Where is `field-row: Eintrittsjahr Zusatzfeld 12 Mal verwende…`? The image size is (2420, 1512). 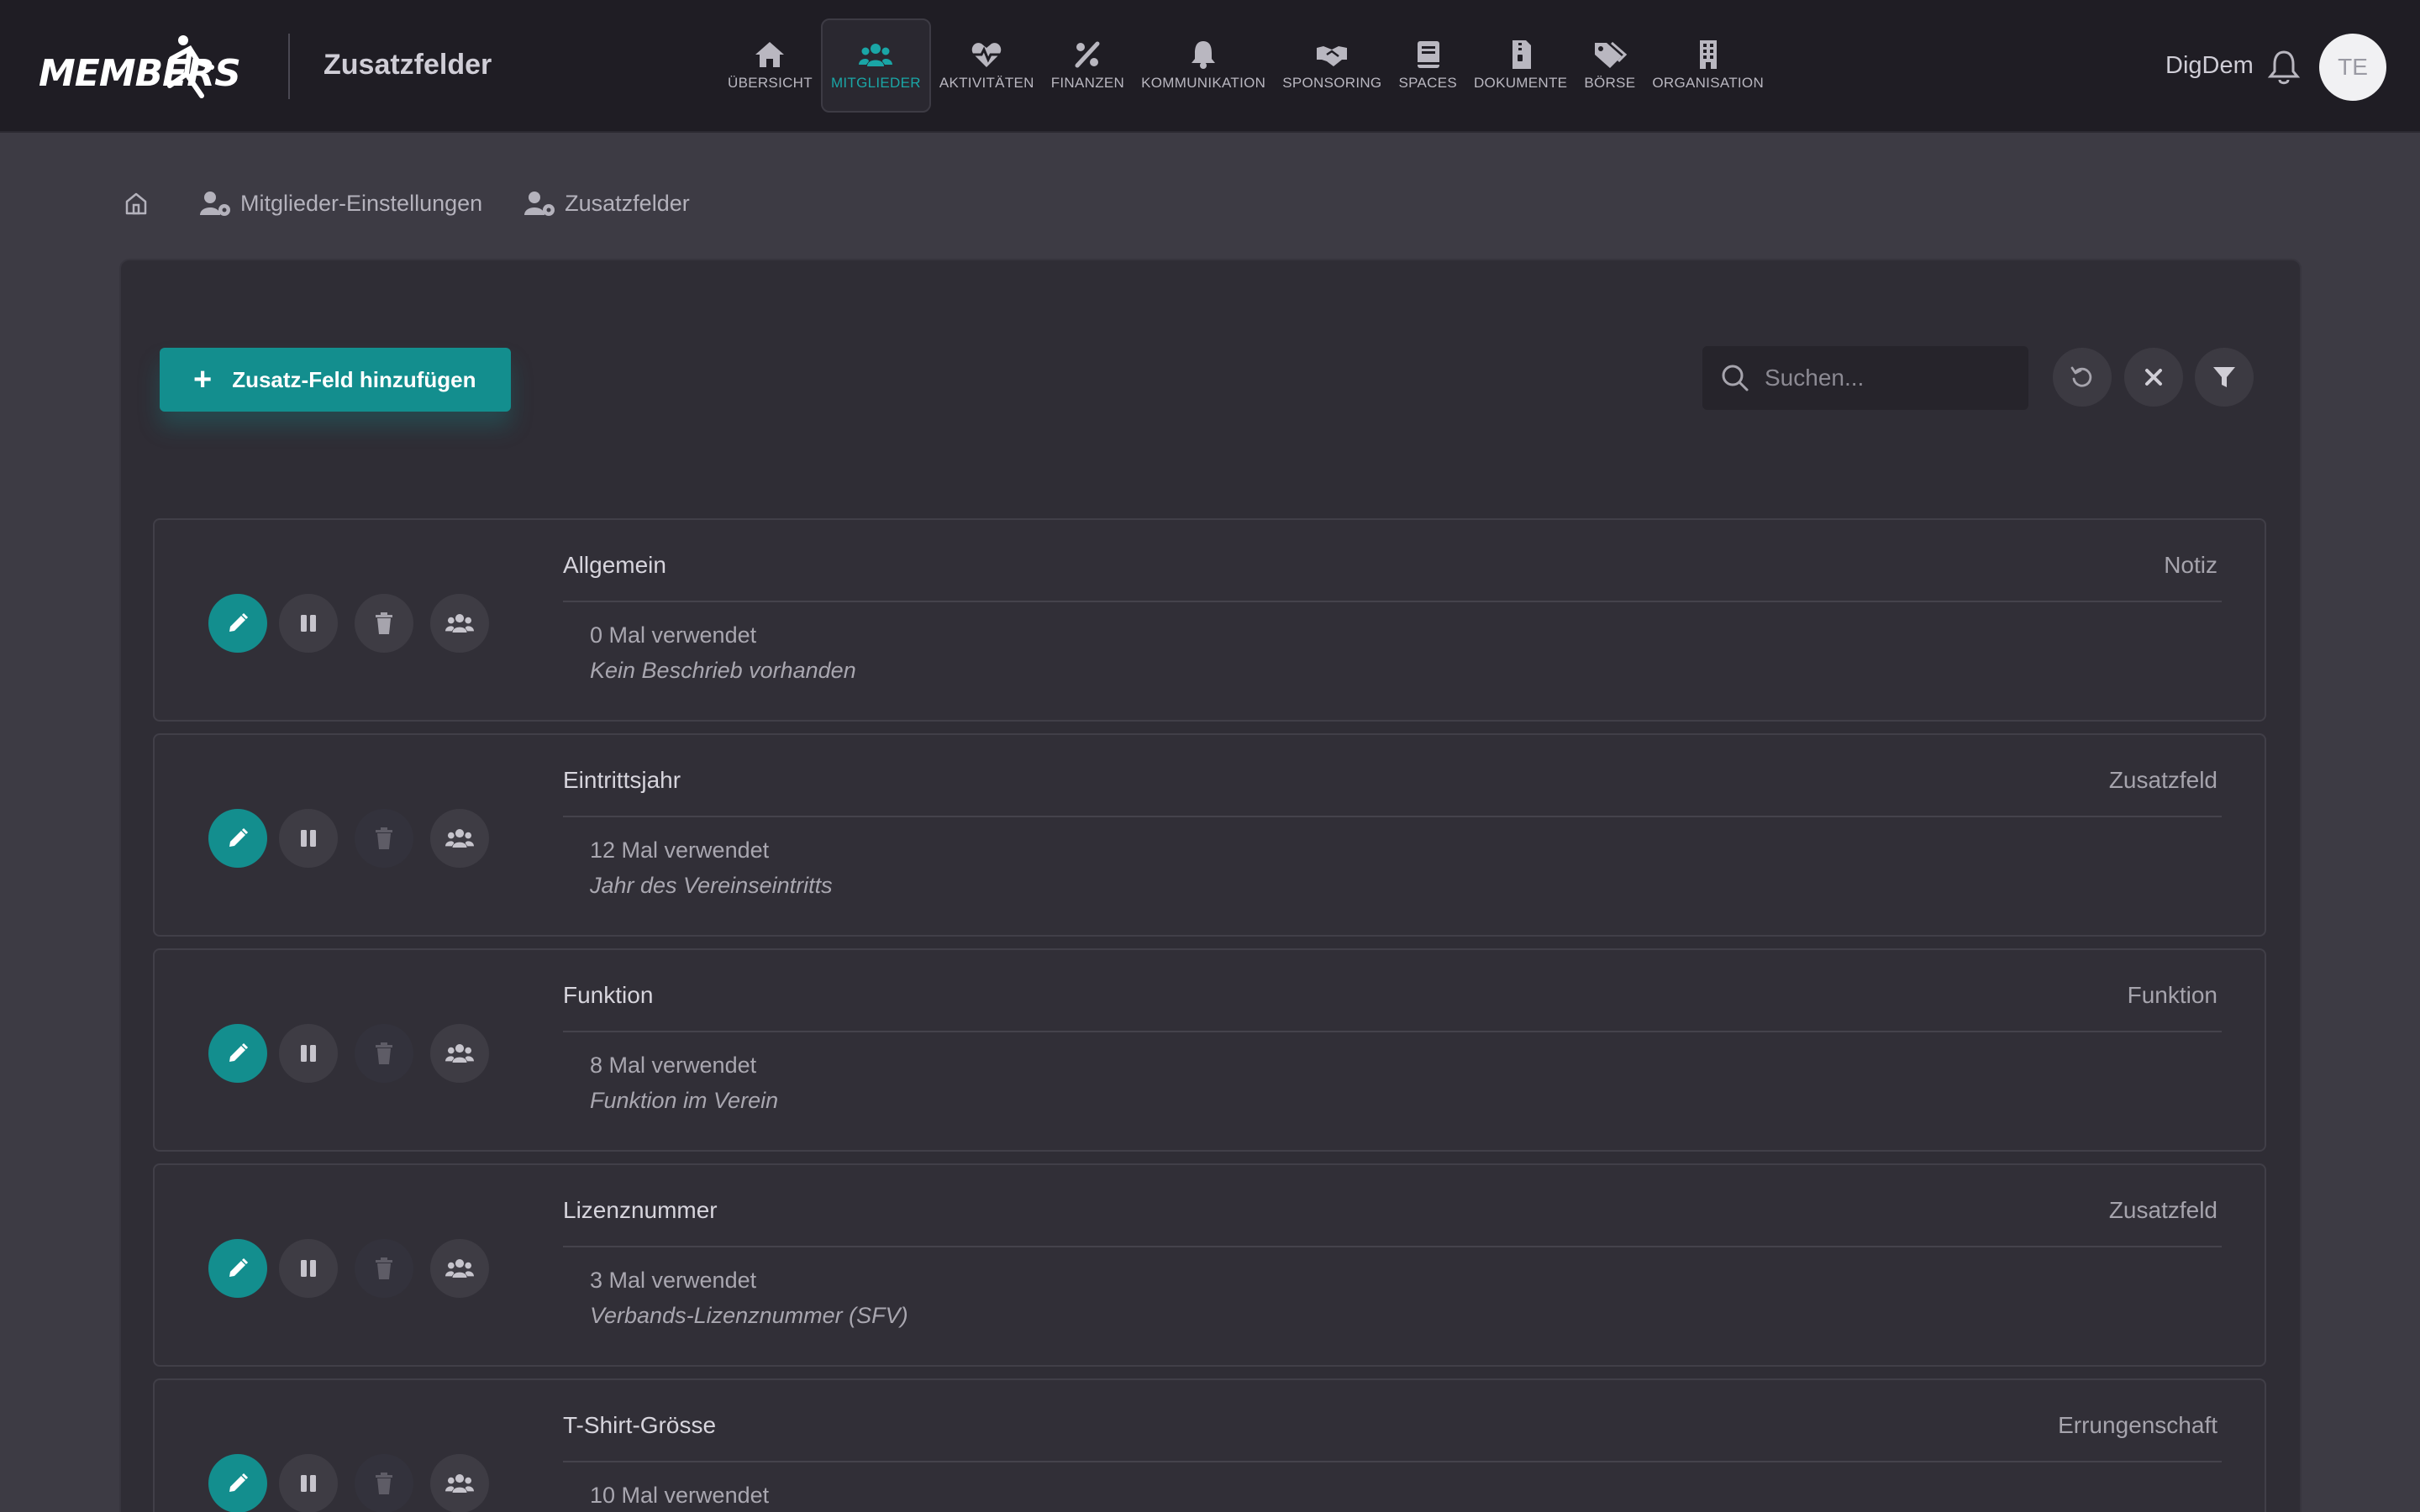 field-row: Eintrittsjahr Zusatzfeld 12 Mal verwende… is located at coordinates (1209, 835).